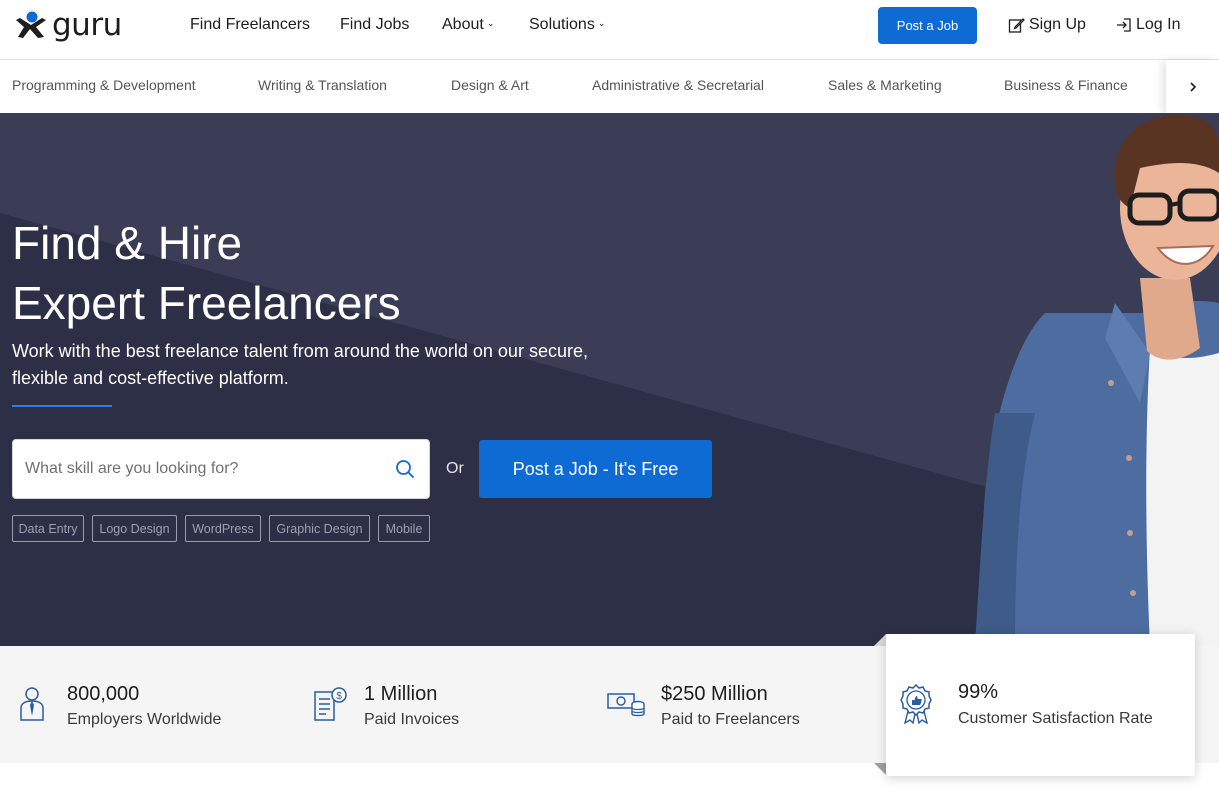  Describe the element at coordinates (223, 528) in the screenshot. I see `tag-wordpress: WordPress` at that location.